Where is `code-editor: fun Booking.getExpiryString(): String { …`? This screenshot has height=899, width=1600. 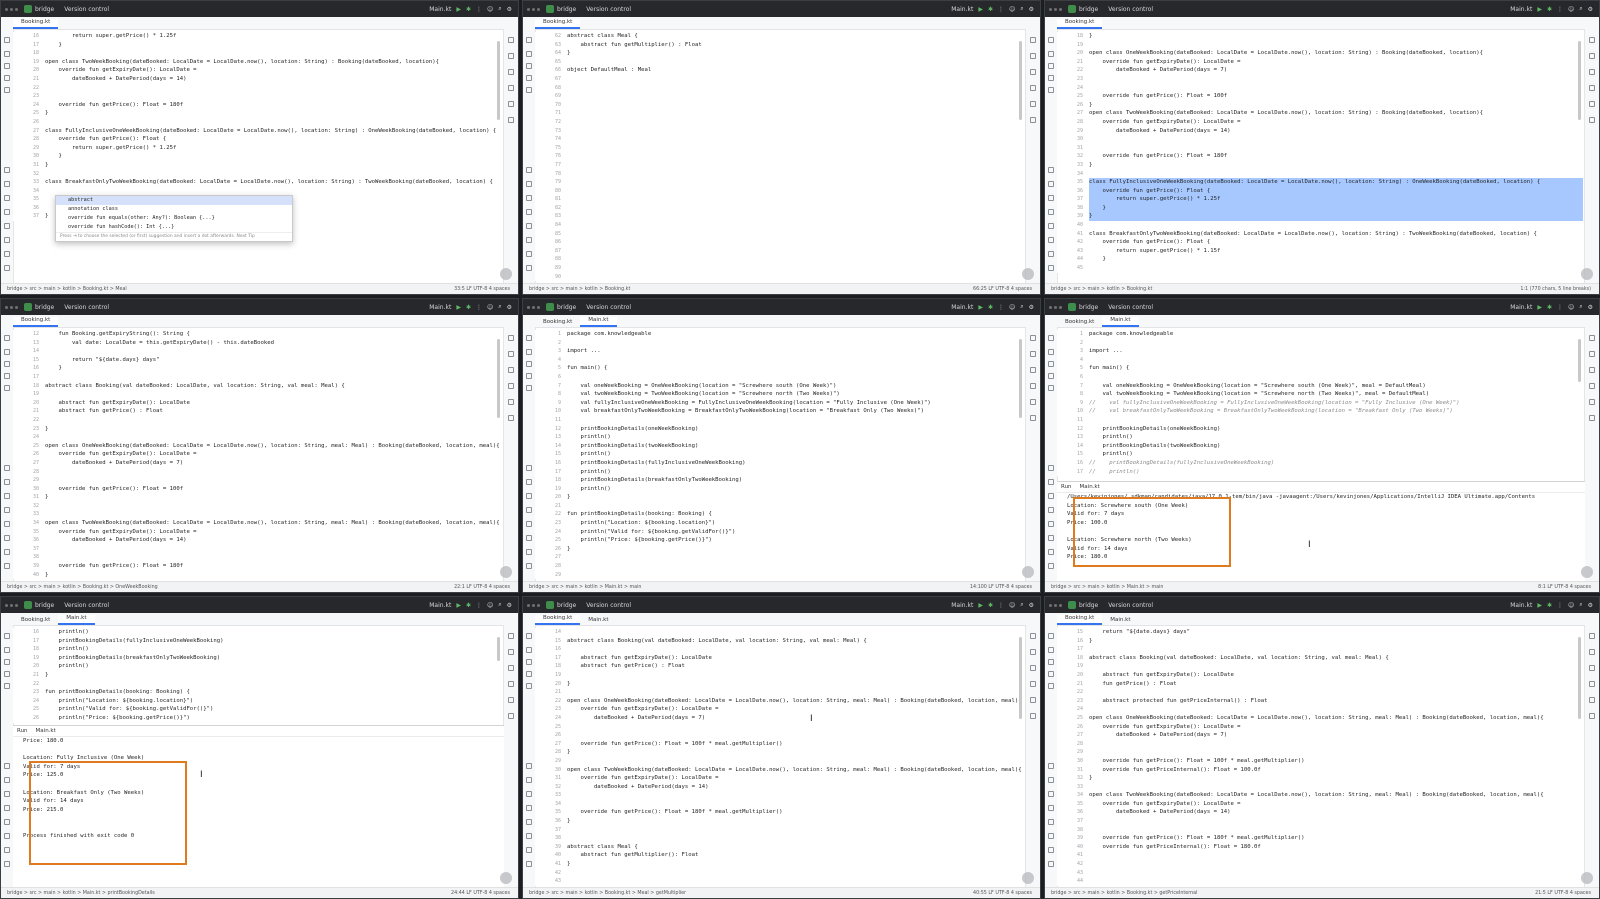 code-editor: fun Booking.getExpiryString(): String { … is located at coordinates (273, 457).